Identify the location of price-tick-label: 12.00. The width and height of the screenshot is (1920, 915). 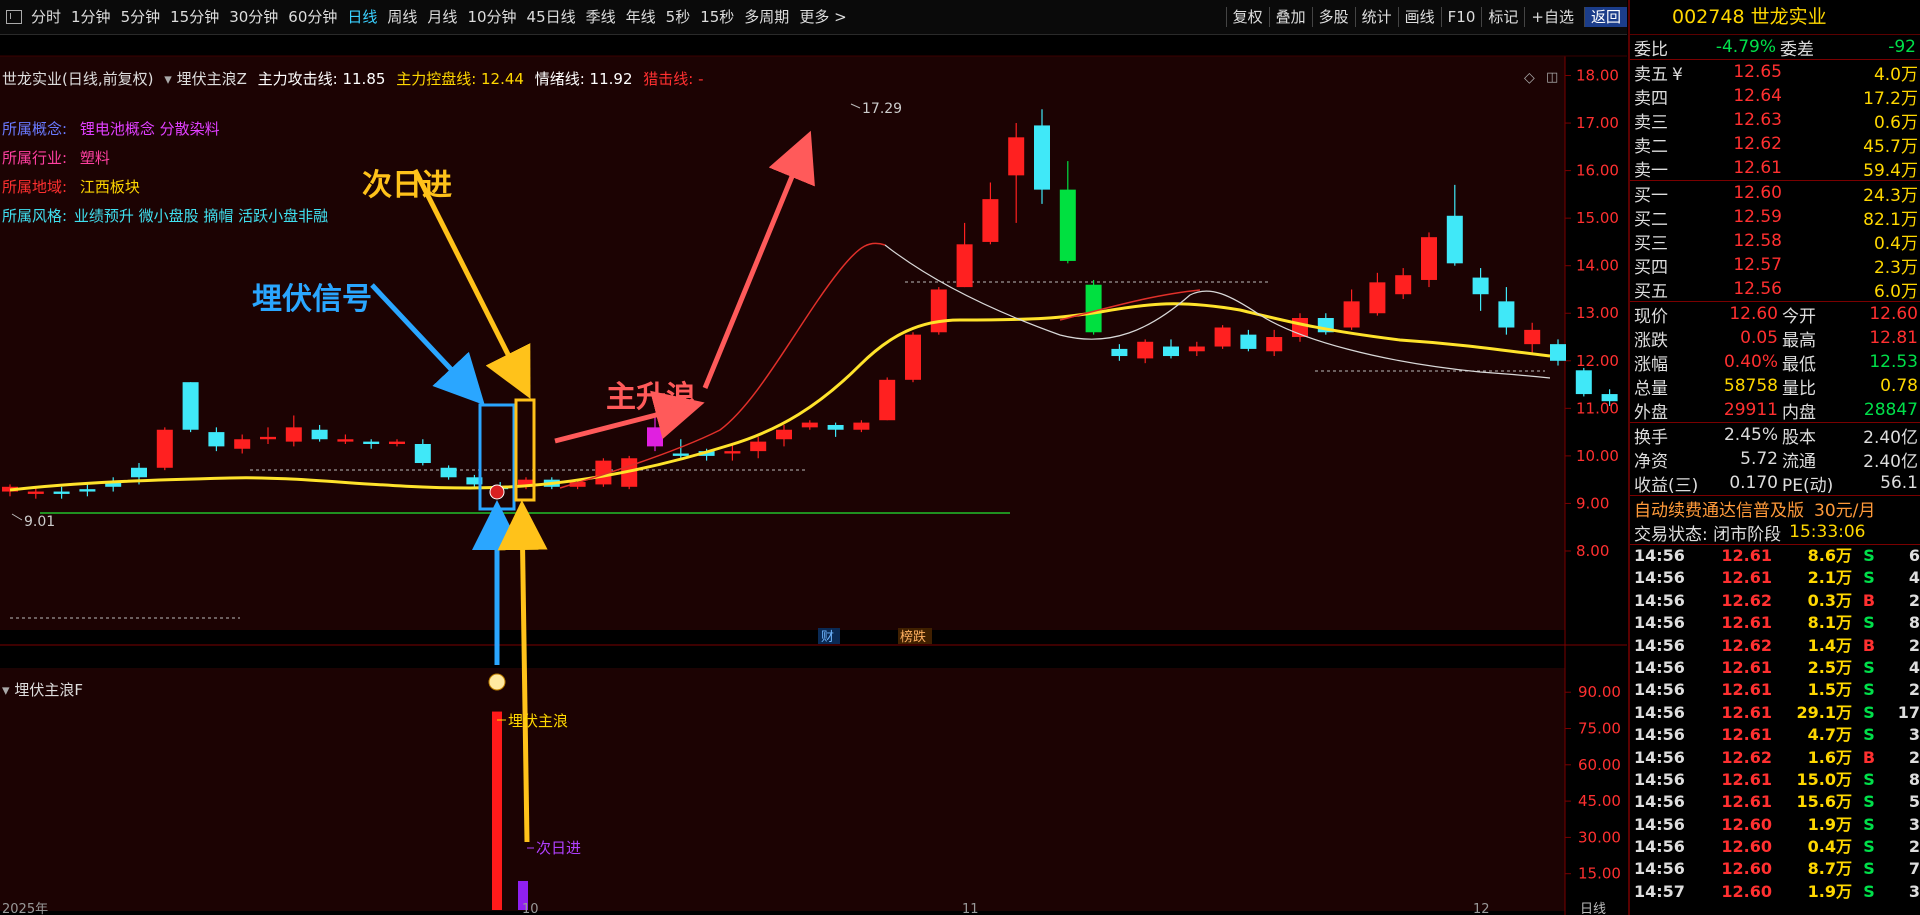
(1597, 361).